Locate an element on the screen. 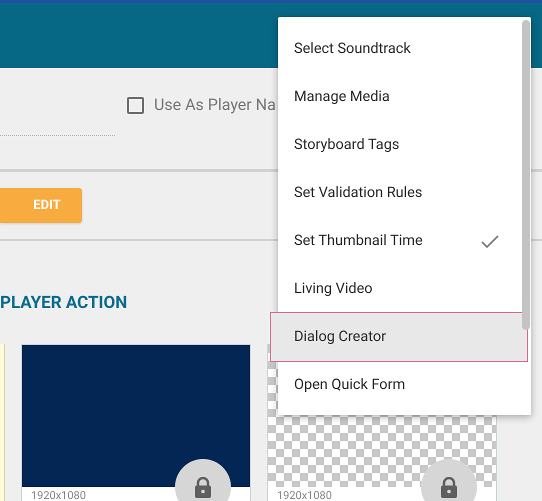 Image resolution: width=542 pixels, height=501 pixels. scrollbar is located at coordinates (526, 175).